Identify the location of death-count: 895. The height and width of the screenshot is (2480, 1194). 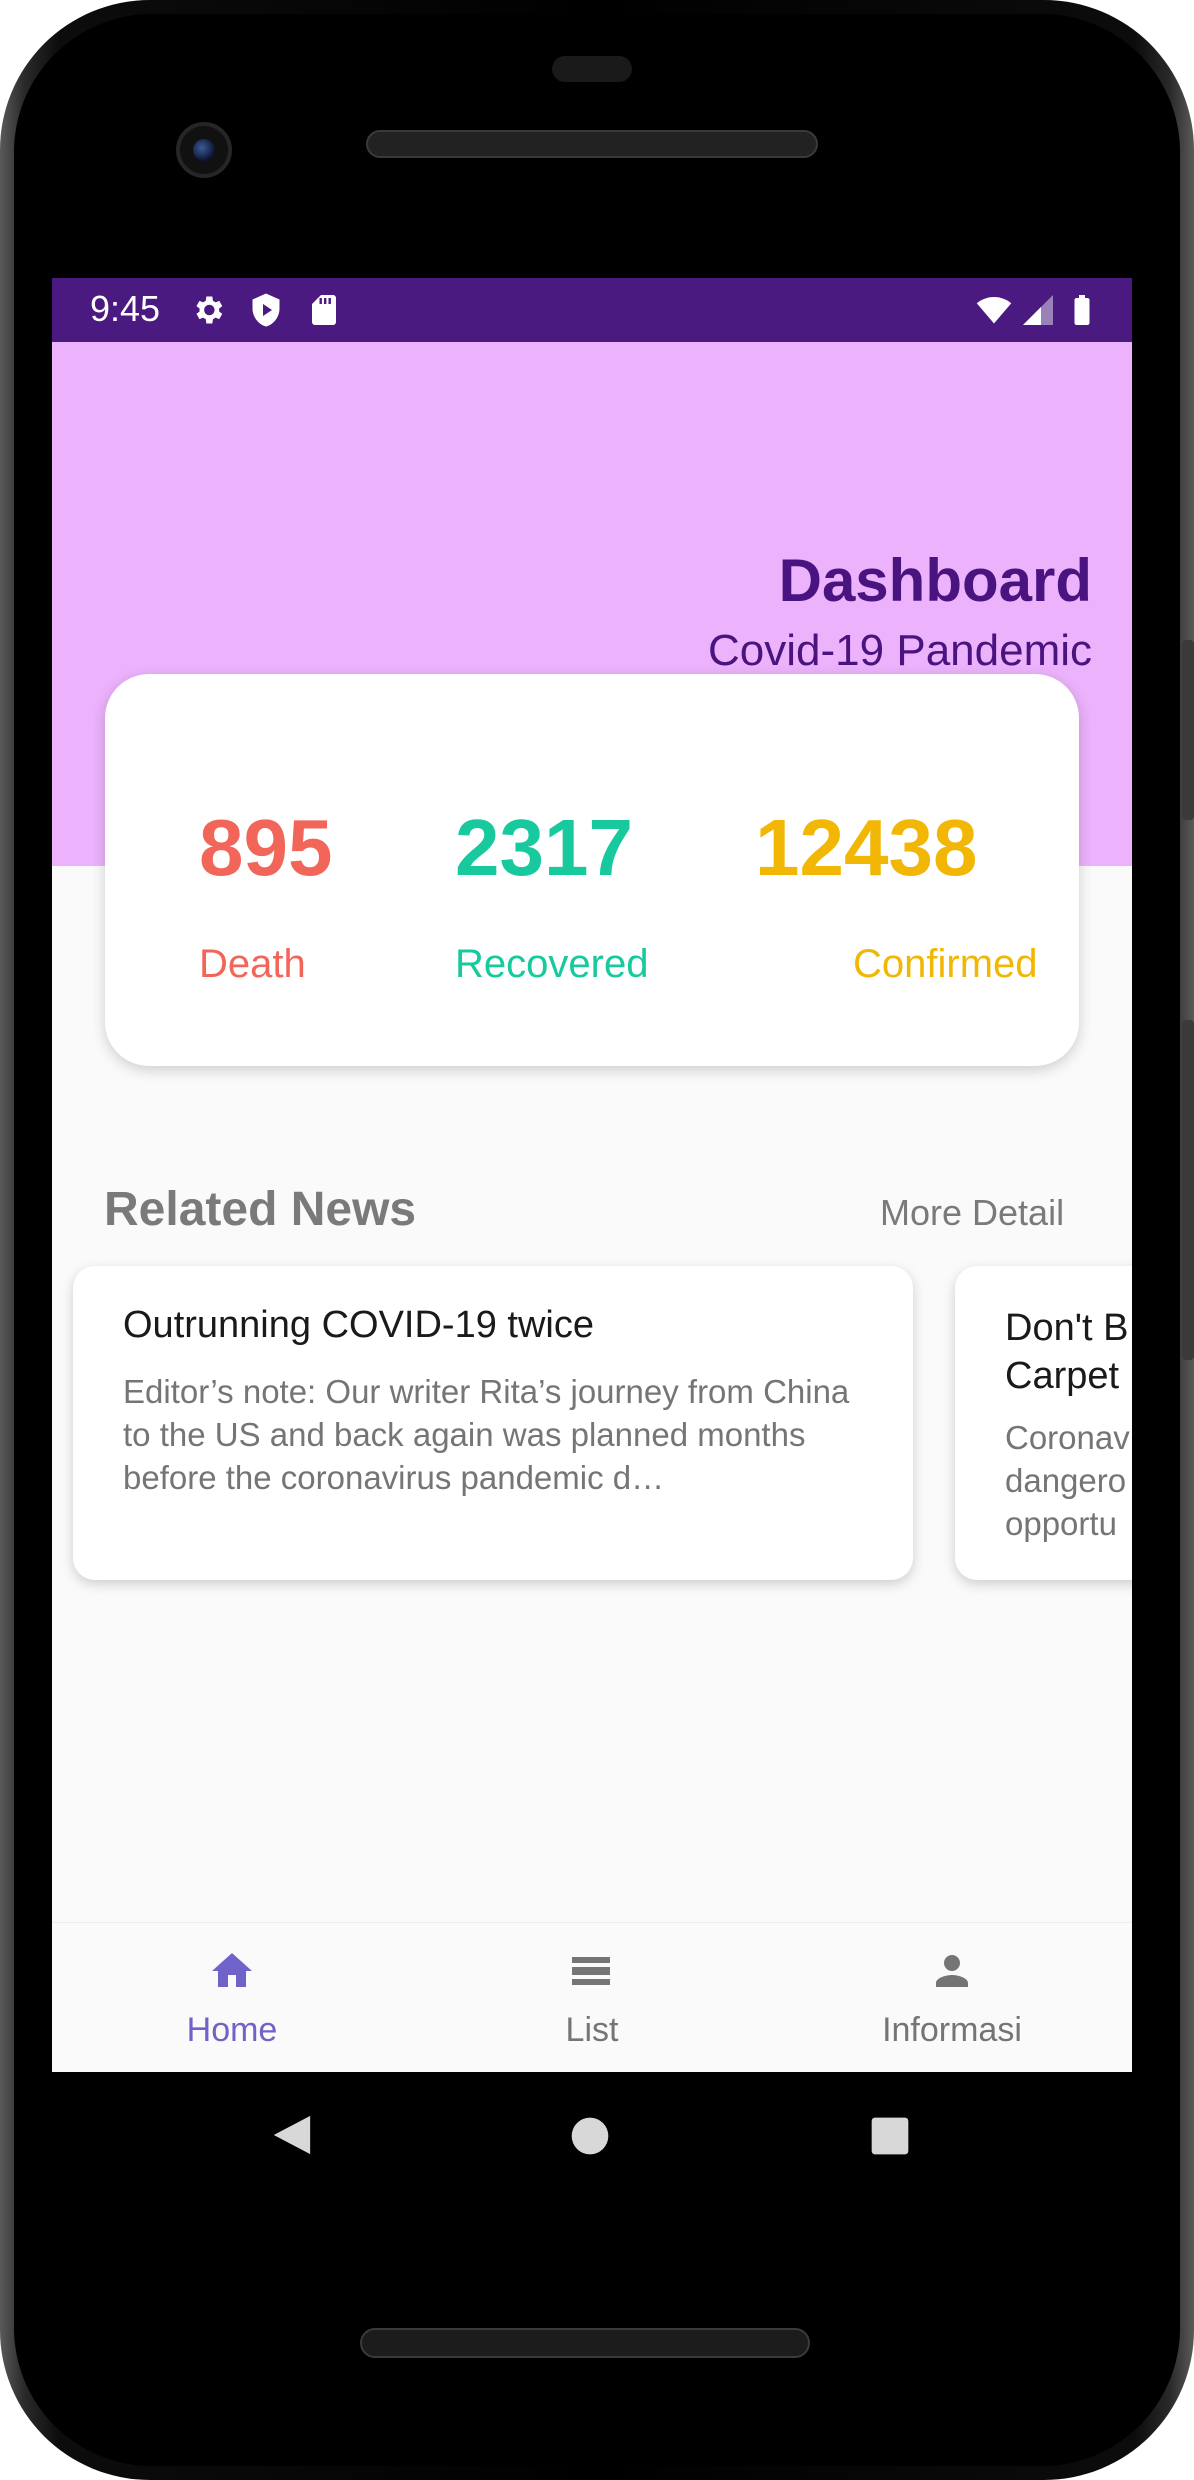
(266, 847).